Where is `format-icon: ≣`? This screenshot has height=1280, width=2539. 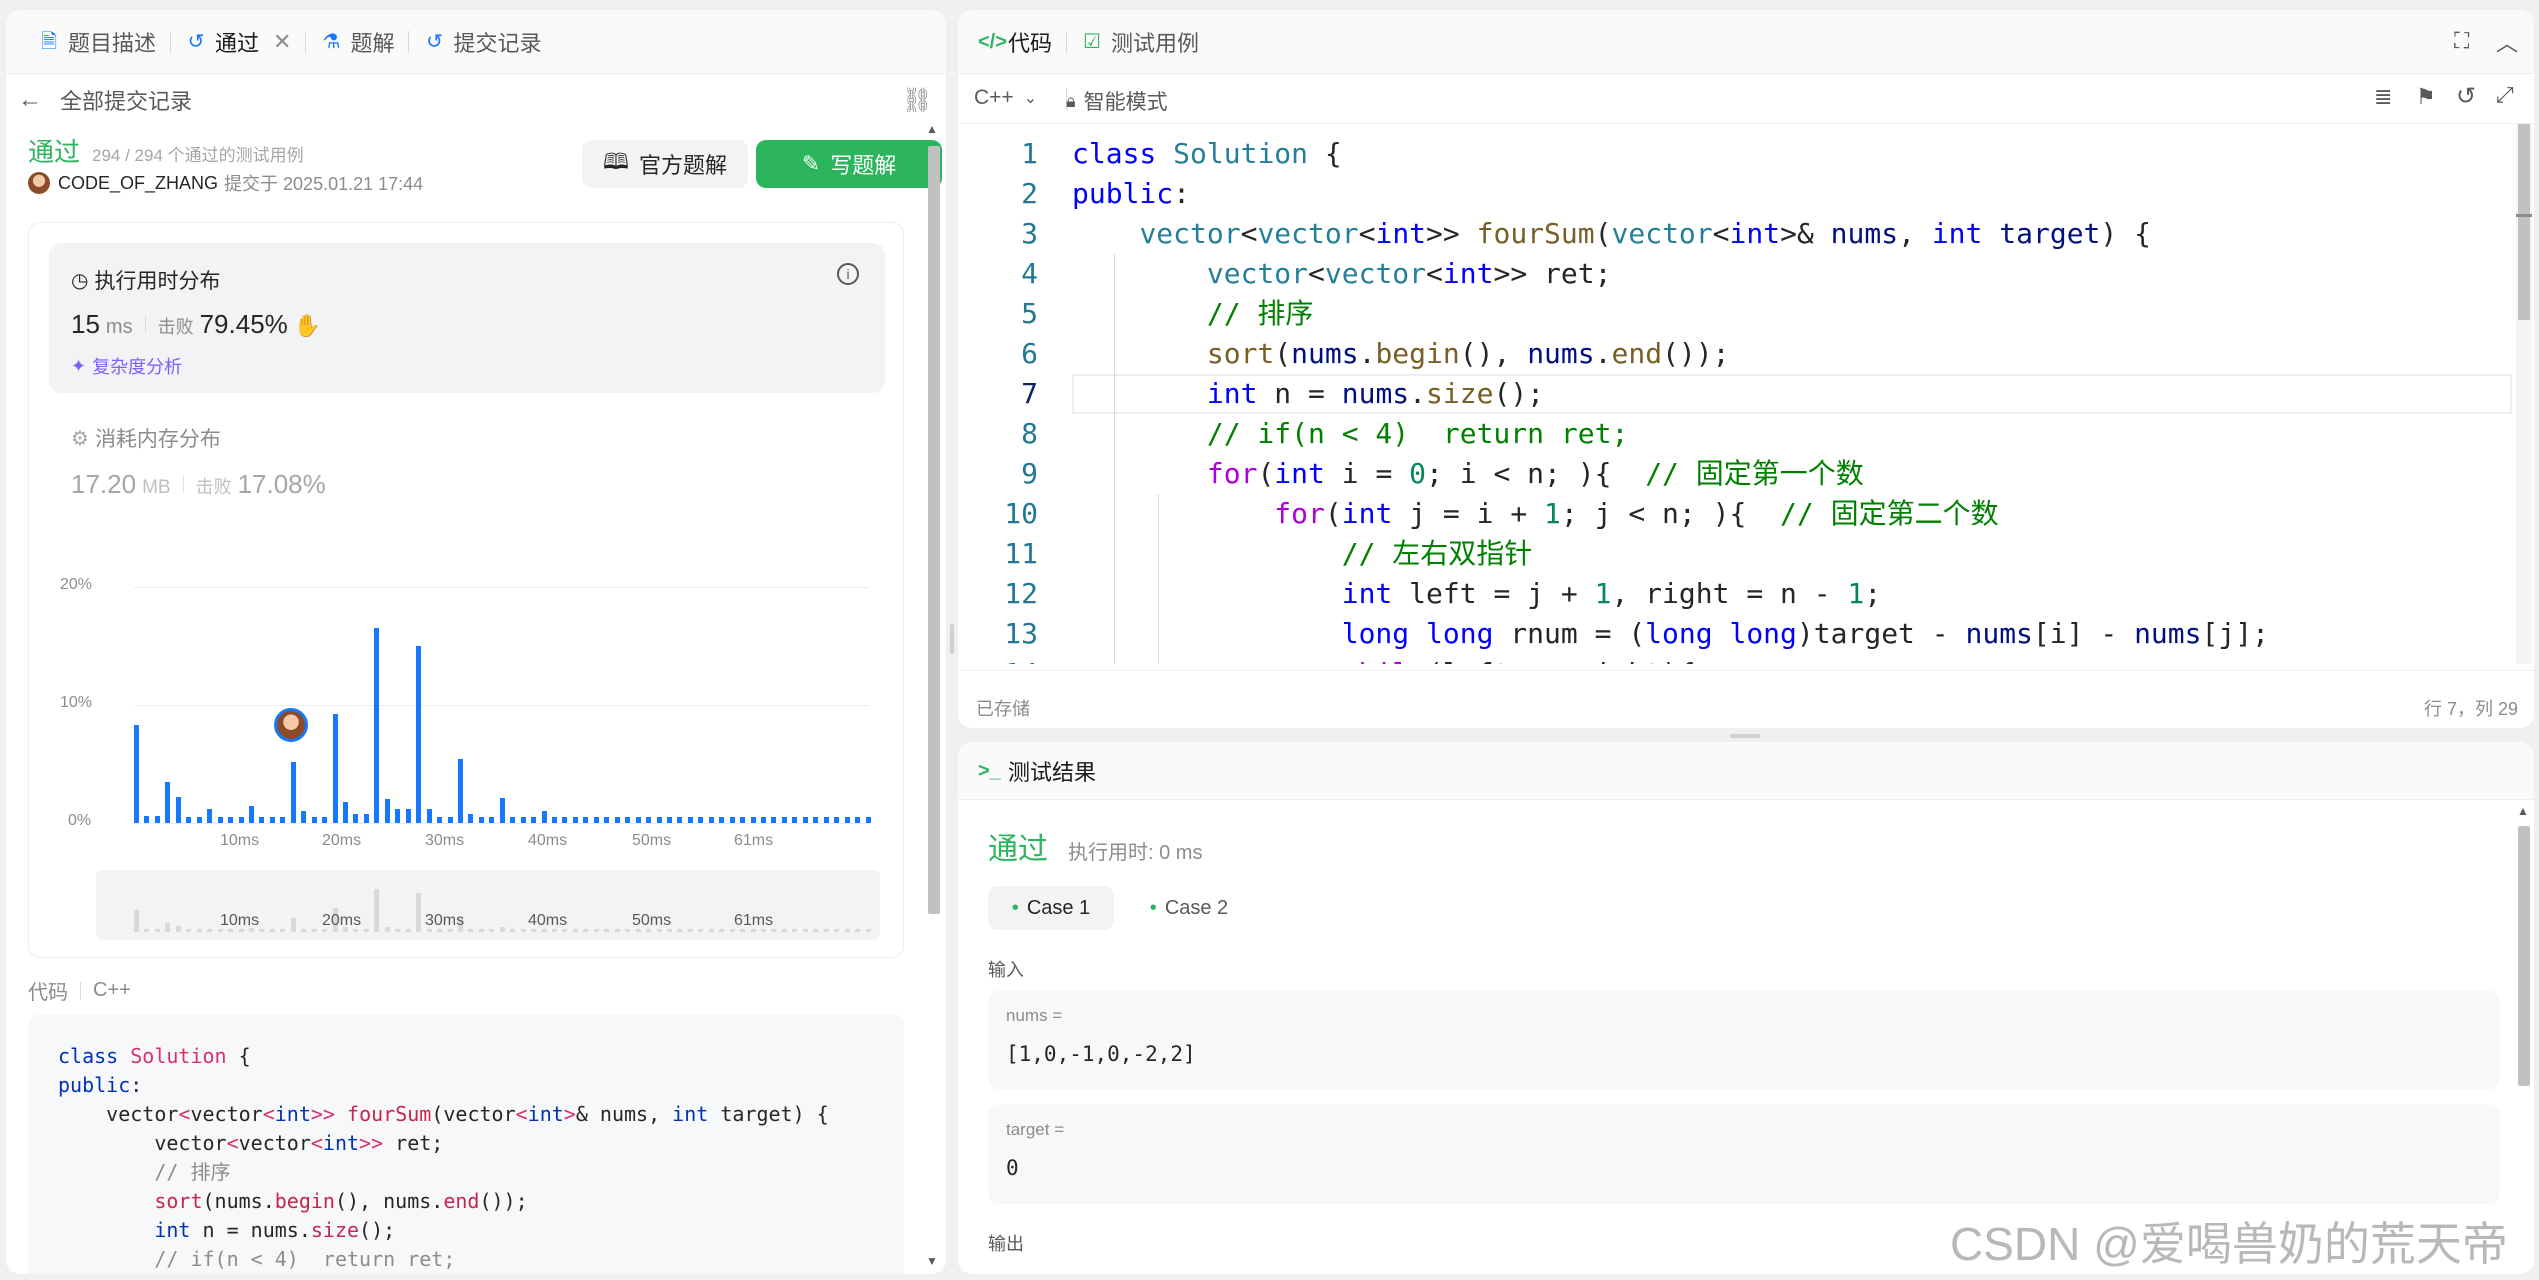 format-icon: ≣ is located at coordinates (2383, 97).